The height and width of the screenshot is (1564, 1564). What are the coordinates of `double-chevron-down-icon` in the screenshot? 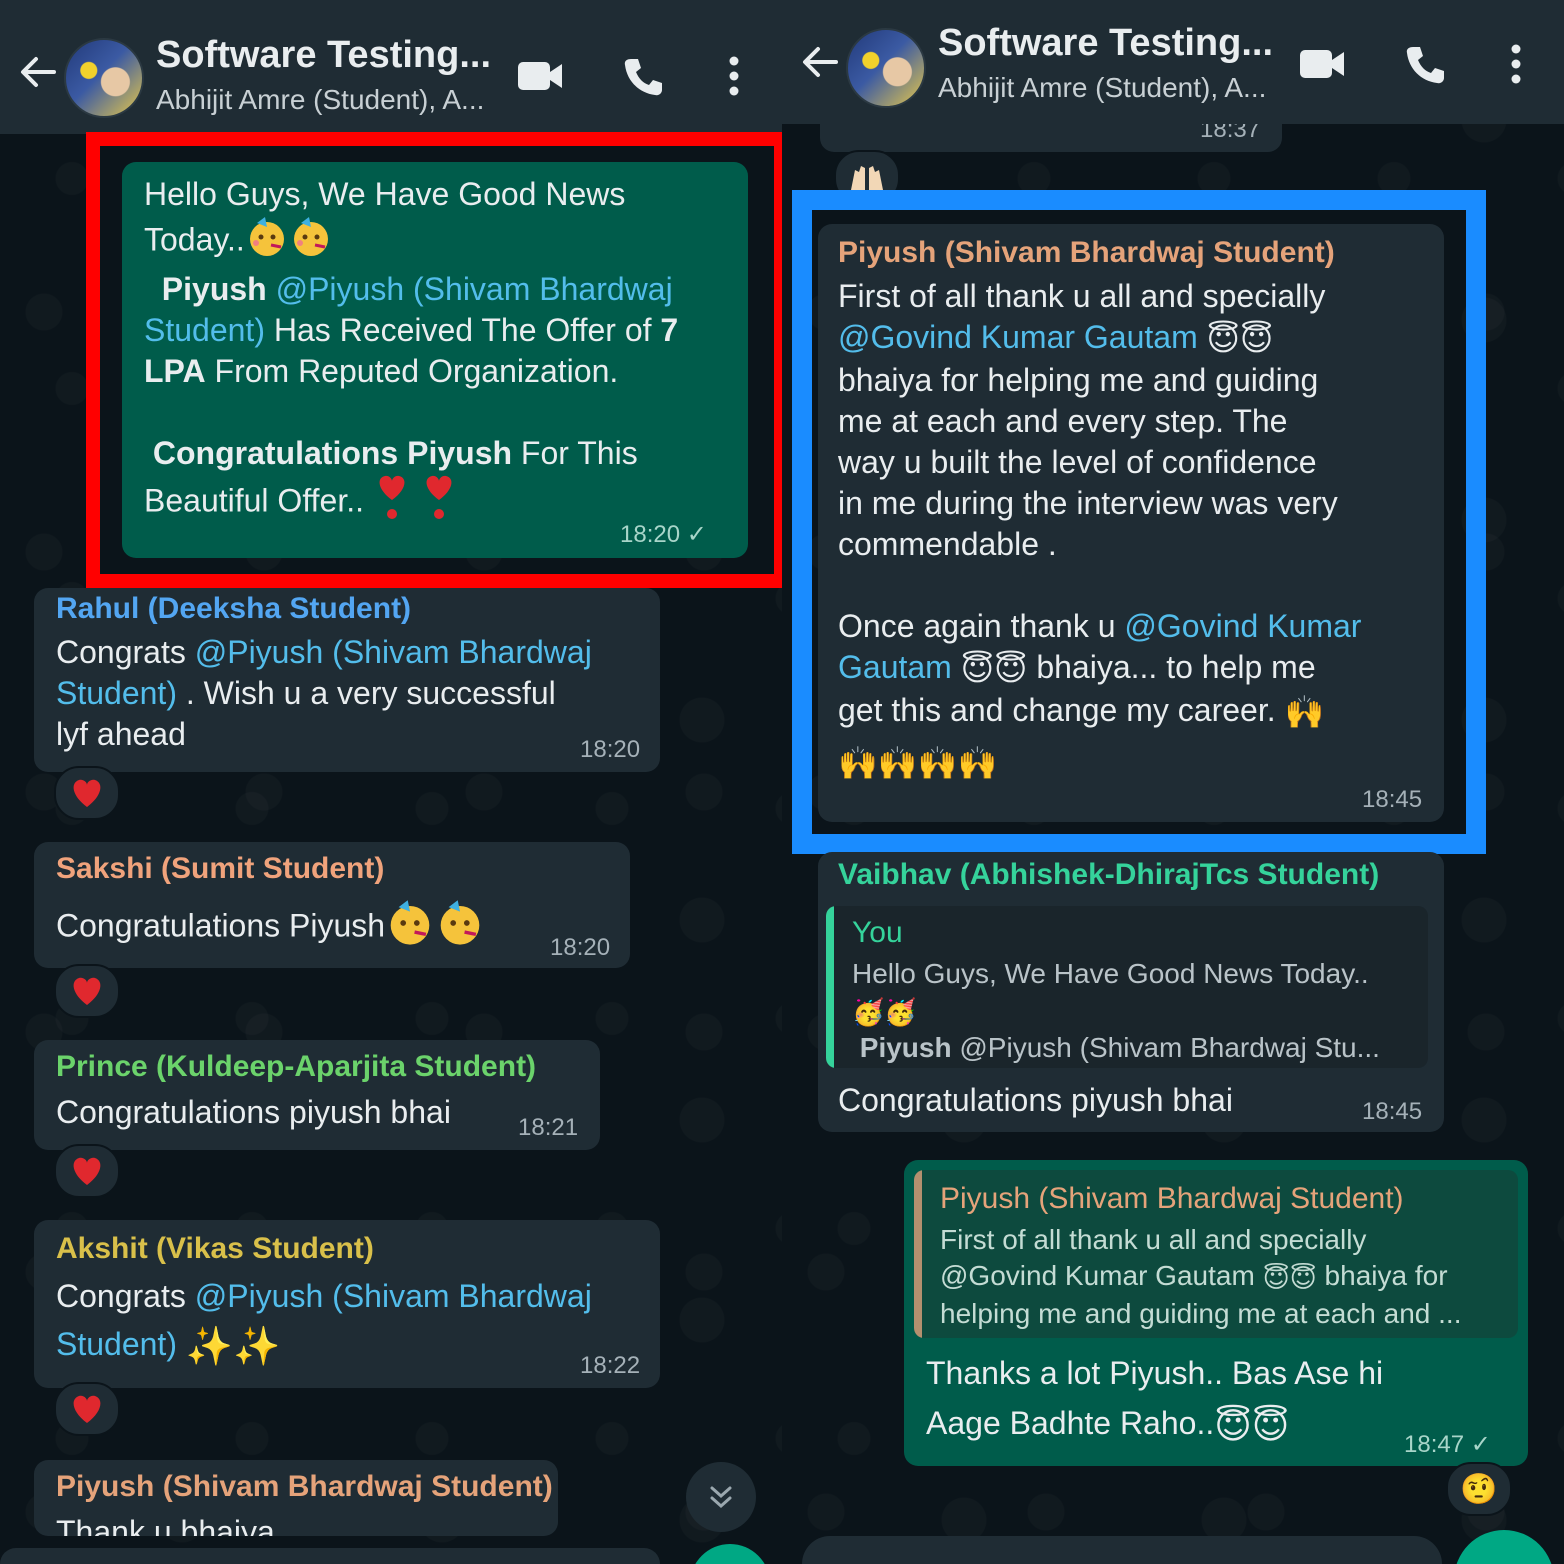 It's located at (721, 1497).